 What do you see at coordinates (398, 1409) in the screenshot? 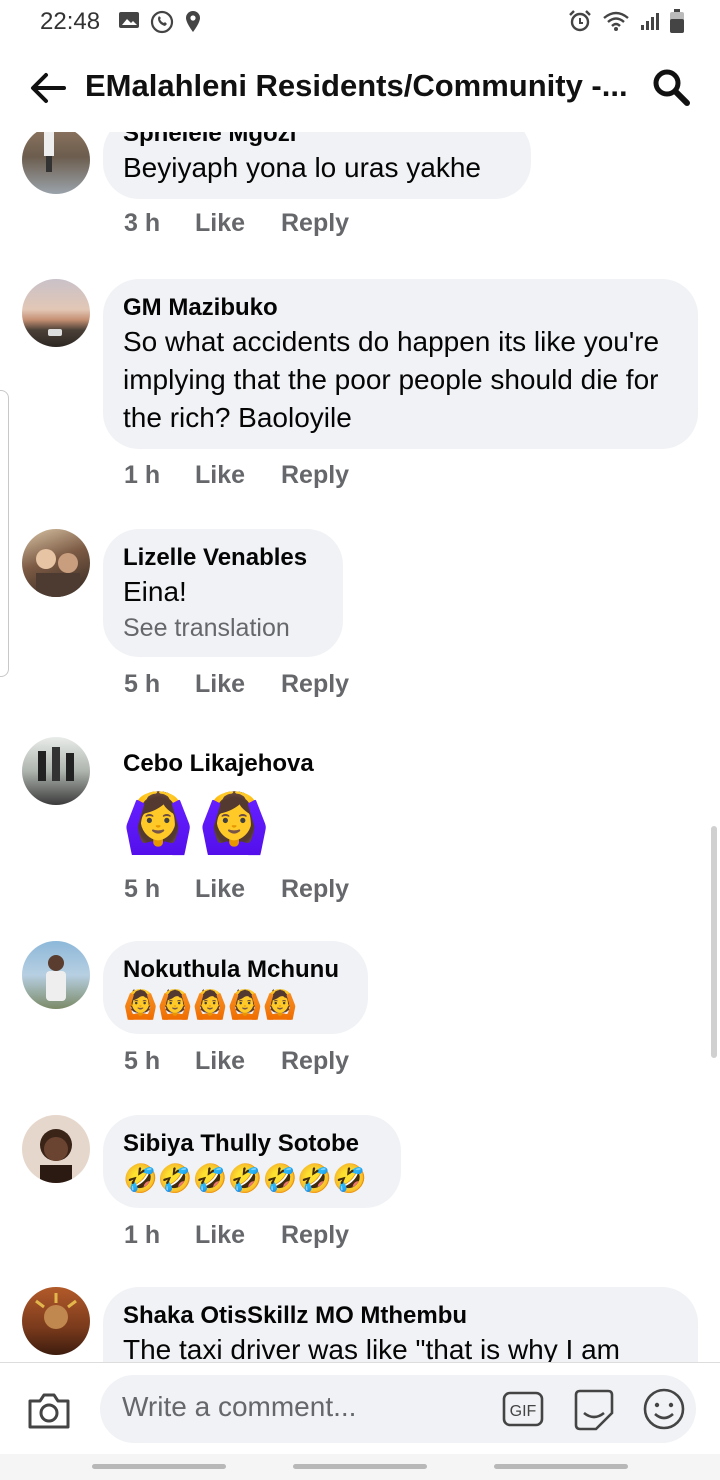
I see `comment-input: Write a comment... GIF` at bounding box center [398, 1409].